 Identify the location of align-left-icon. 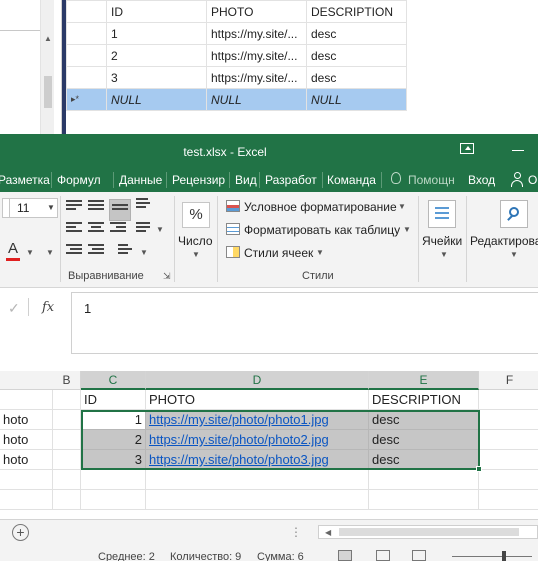
(74, 229).